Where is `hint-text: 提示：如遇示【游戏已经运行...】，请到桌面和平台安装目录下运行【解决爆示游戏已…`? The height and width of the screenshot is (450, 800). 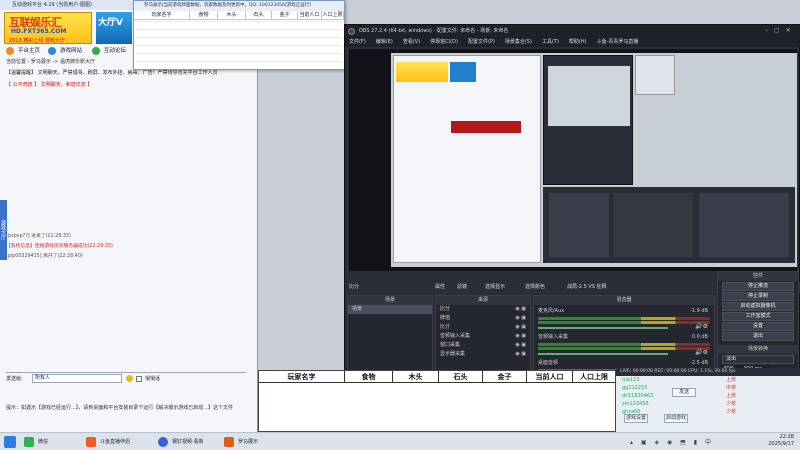 hint-text: 提示：如遇示【游戏已经运行...】，请到桌面和平台安装目录下运行【解决爆示游戏已… is located at coordinates (120, 408).